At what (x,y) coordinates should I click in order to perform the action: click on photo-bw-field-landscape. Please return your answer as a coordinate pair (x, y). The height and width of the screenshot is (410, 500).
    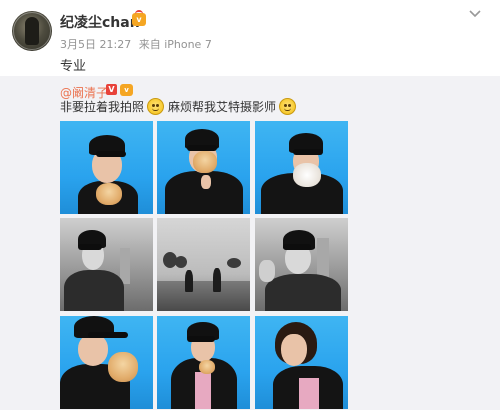
    Looking at the image, I should click on (203, 264).